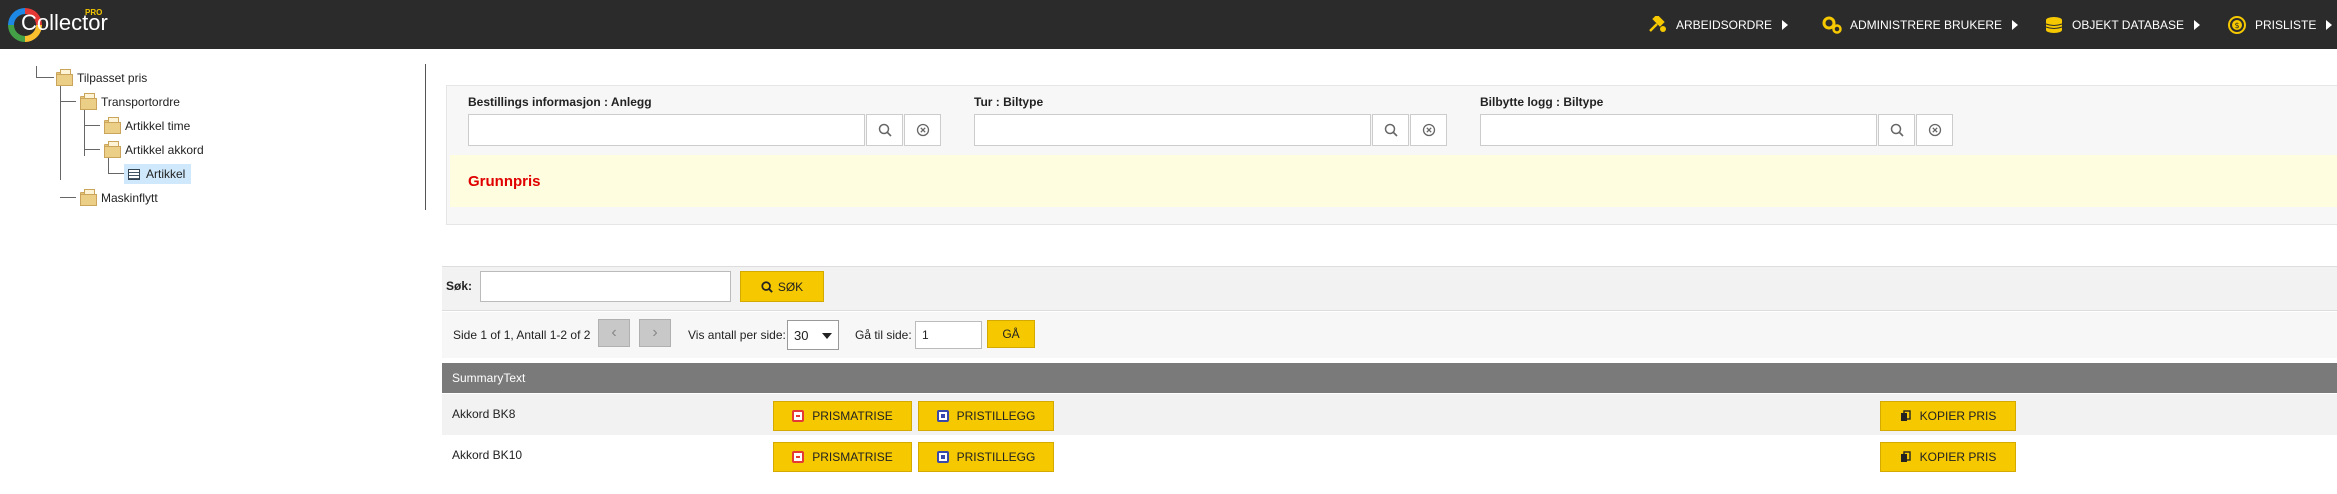 This screenshot has width=2337, height=494. I want to click on filter-label-bilbytte-logg: Bilbytte logg : Biltype, so click(1542, 102).